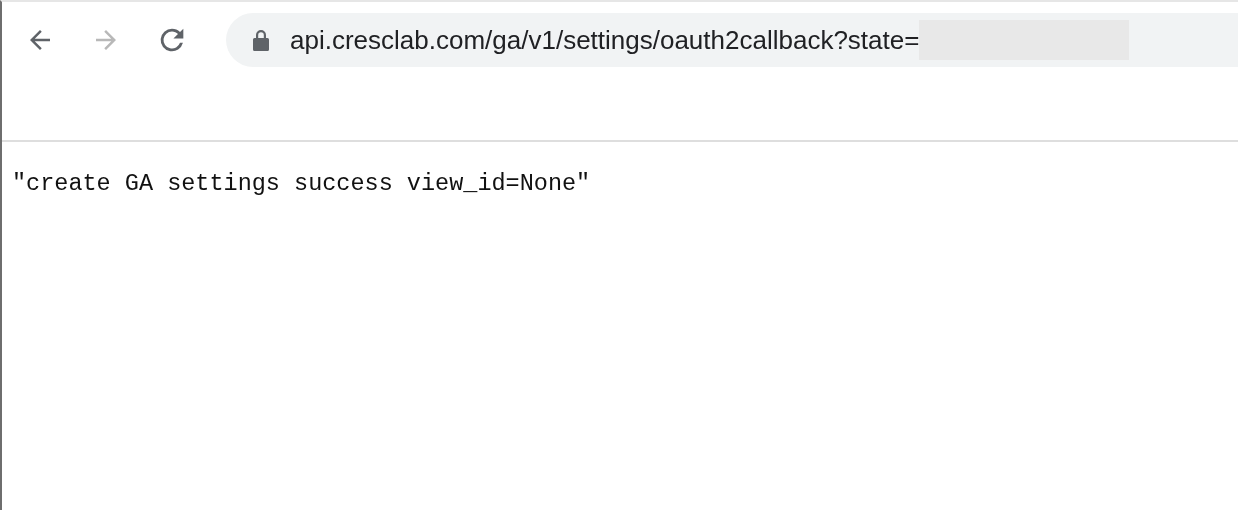  I want to click on response-text: "create GA settings success view_id=None", so click(301, 183).